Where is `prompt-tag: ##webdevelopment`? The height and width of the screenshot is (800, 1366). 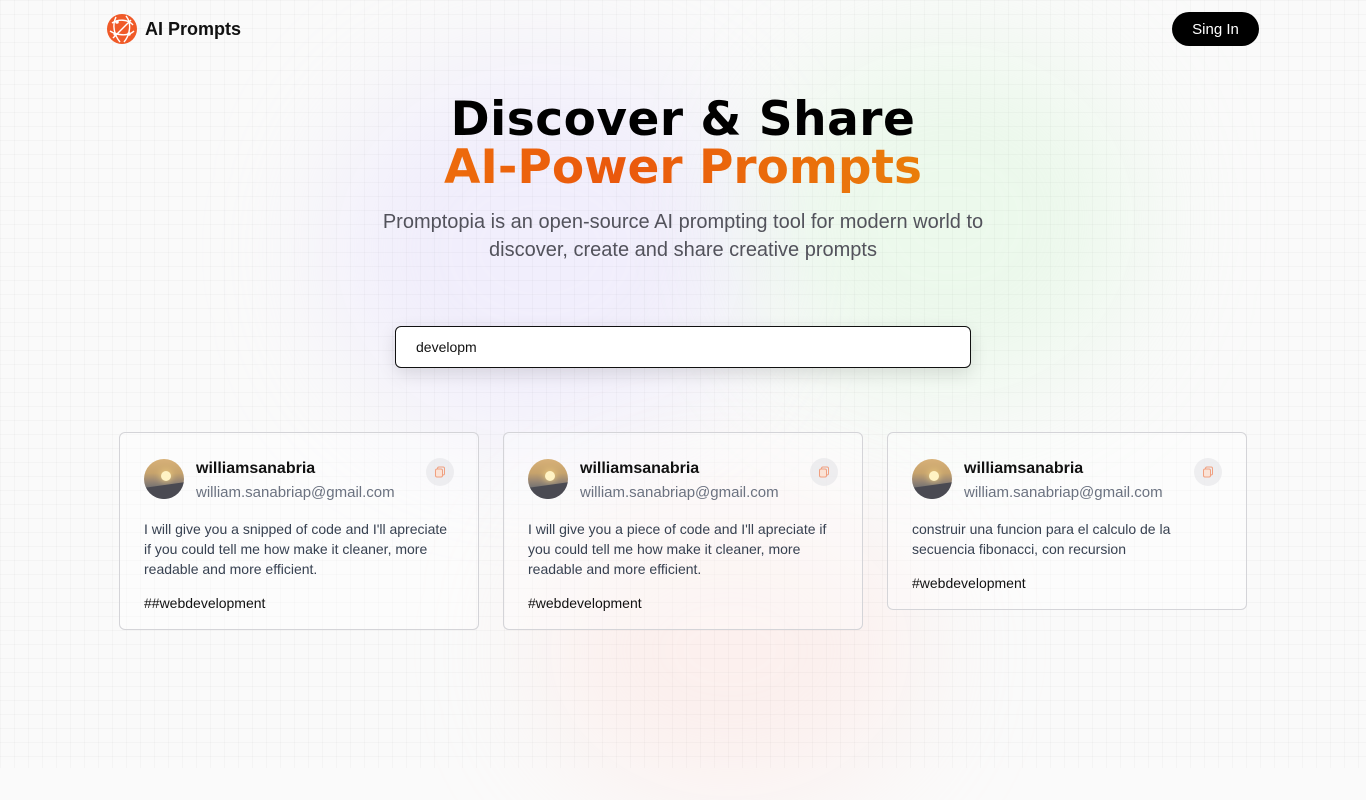
prompt-tag: ##webdevelopment is located at coordinates (299, 603).